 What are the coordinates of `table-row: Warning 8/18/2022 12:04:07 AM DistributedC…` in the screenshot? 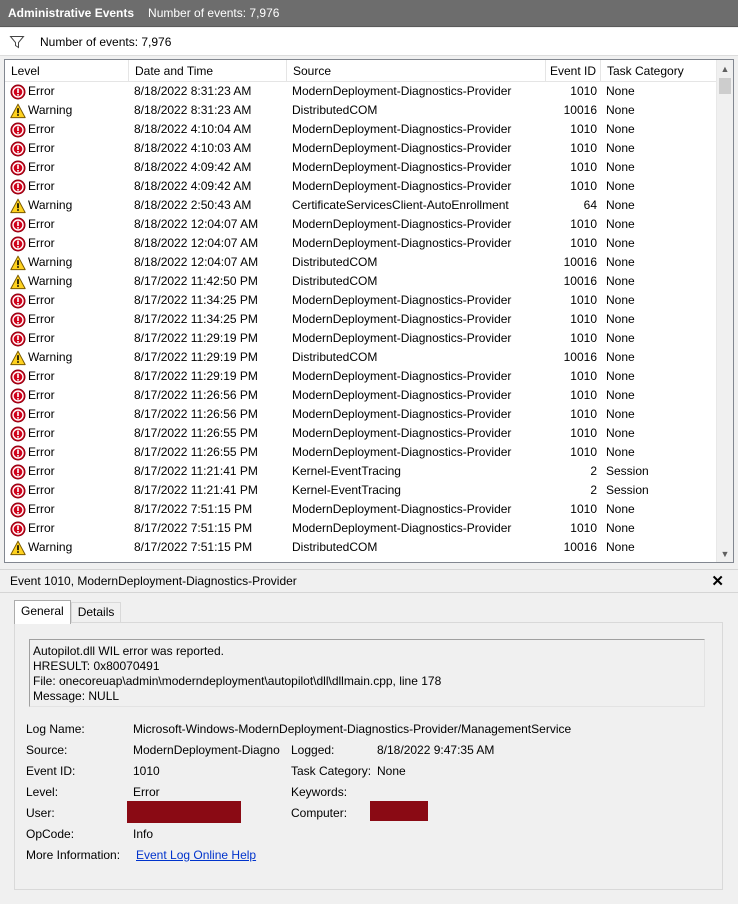 It's located at (361, 262).